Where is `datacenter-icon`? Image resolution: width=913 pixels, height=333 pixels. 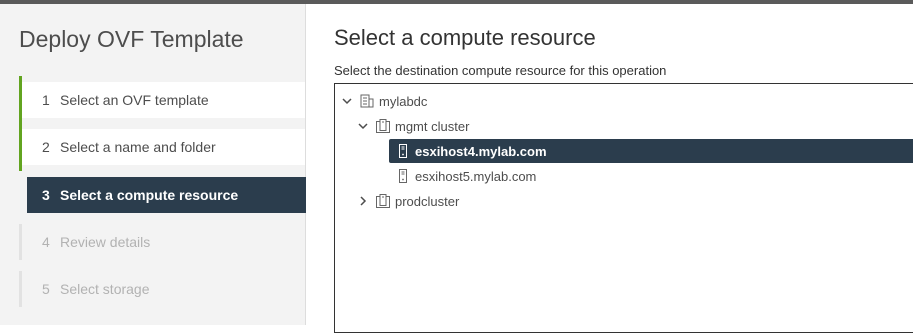
datacenter-icon is located at coordinates (367, 101).